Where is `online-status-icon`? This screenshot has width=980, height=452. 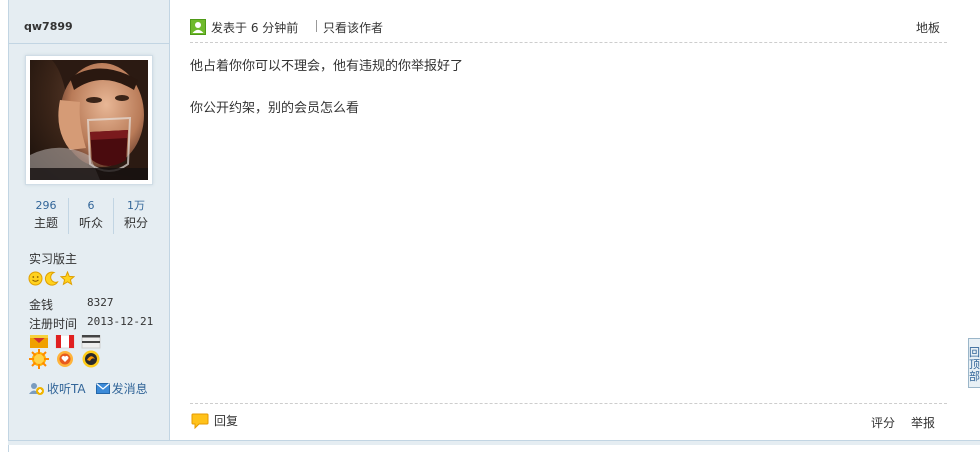 online-status-icon is located at coordinates (198, 27).